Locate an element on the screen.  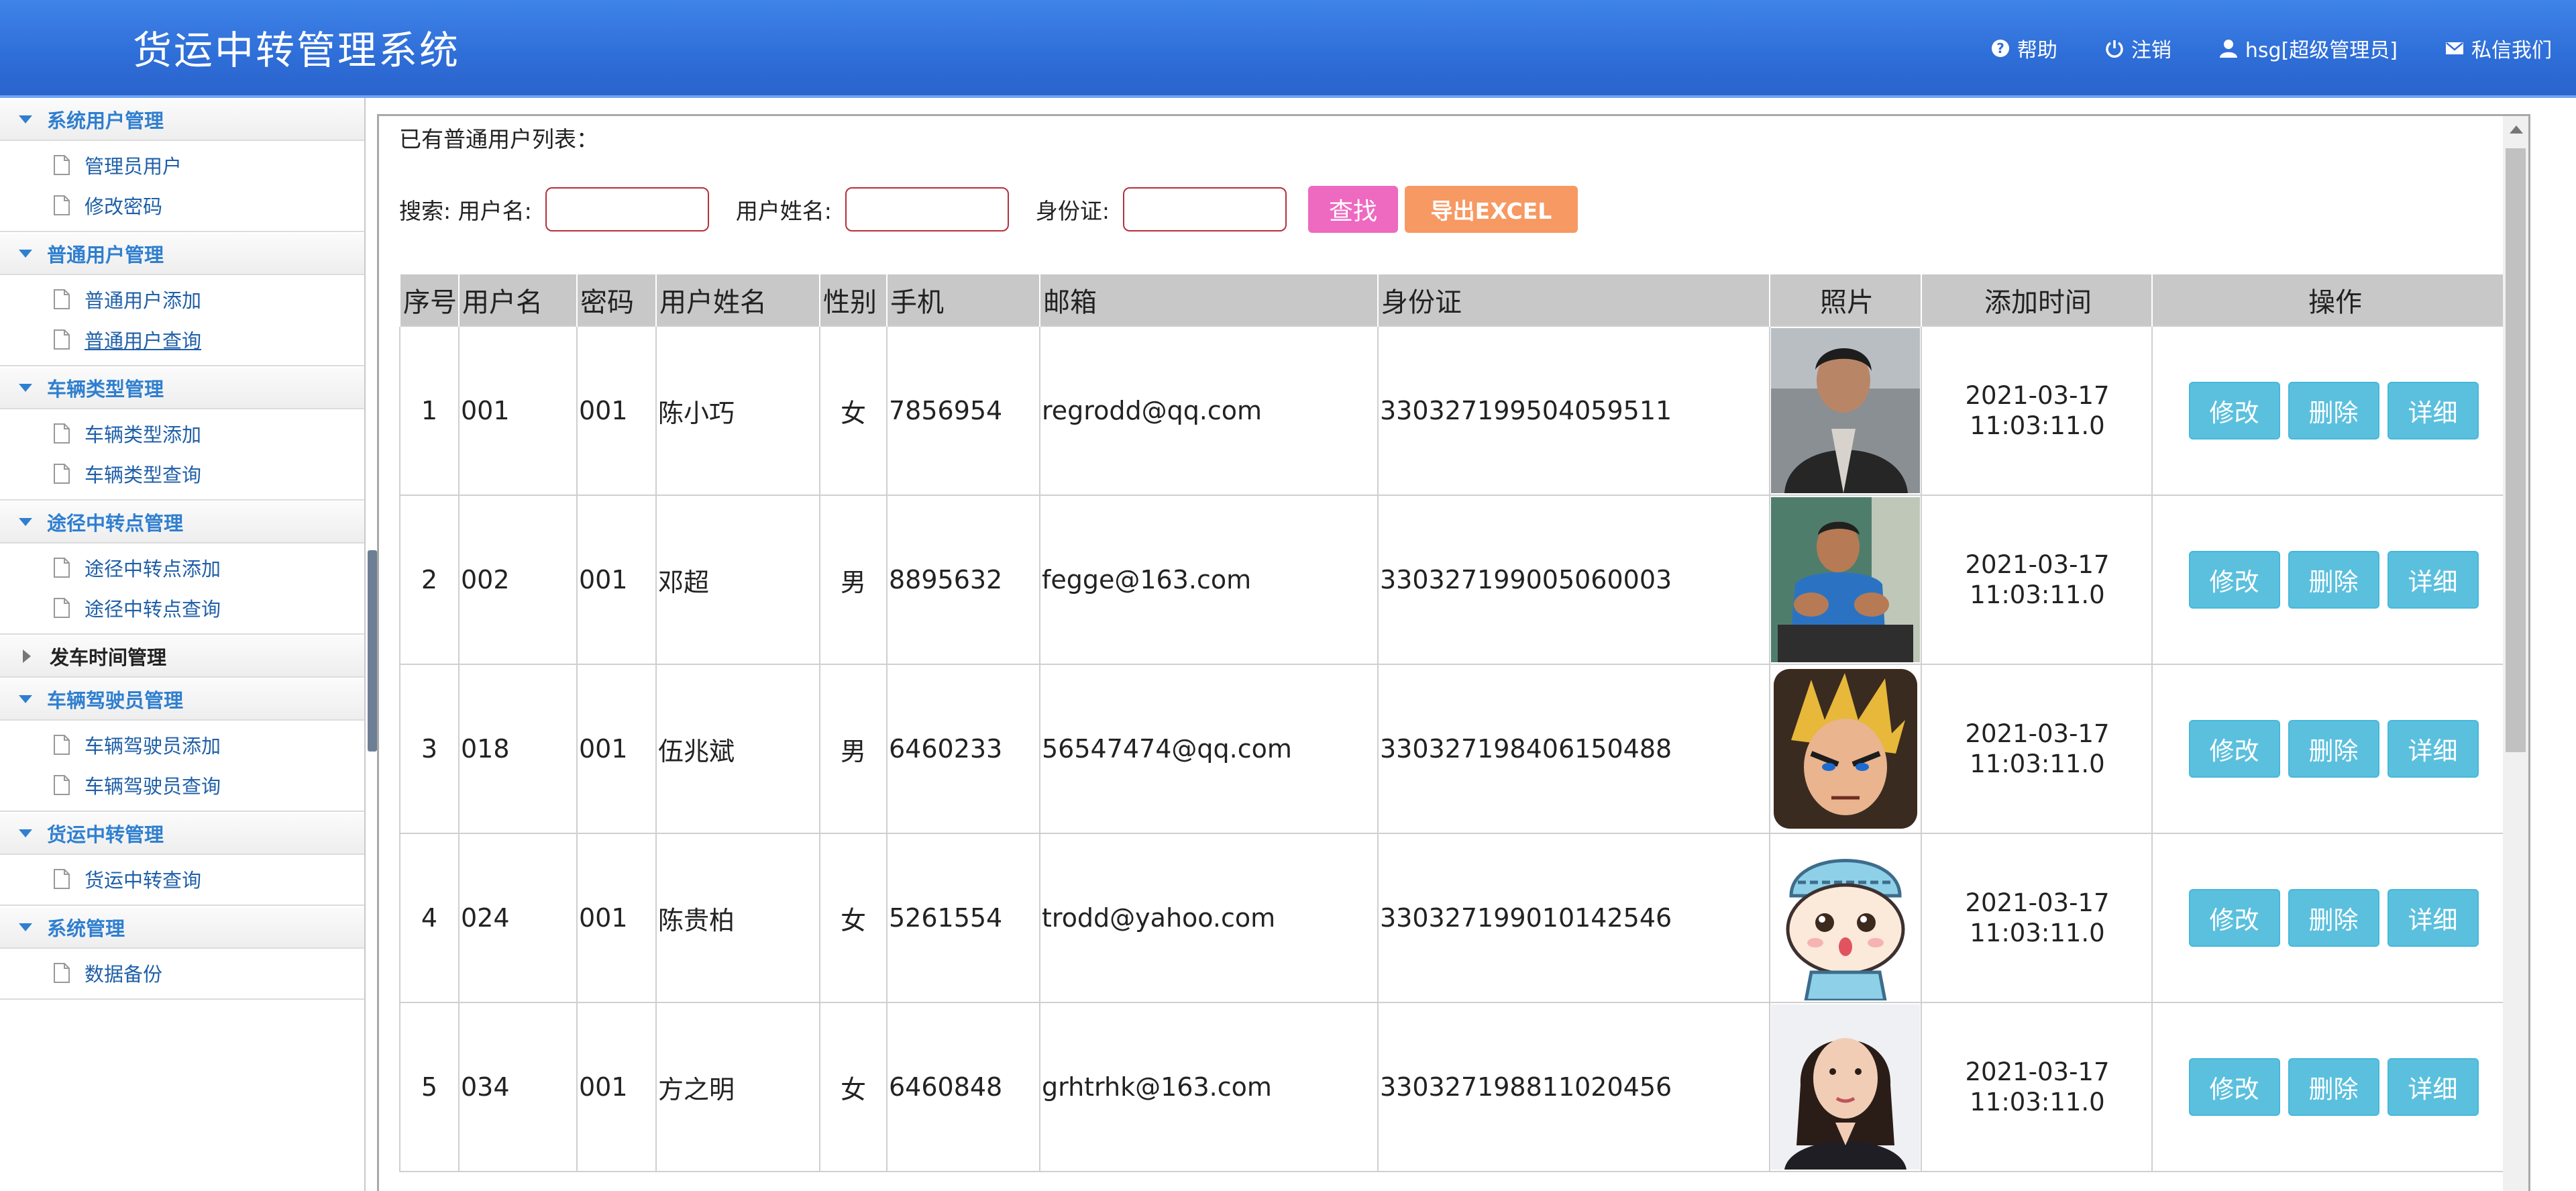
sidebar-item-query-transfer-point: 途径中转点查询 is located at coordinates (182, 608).